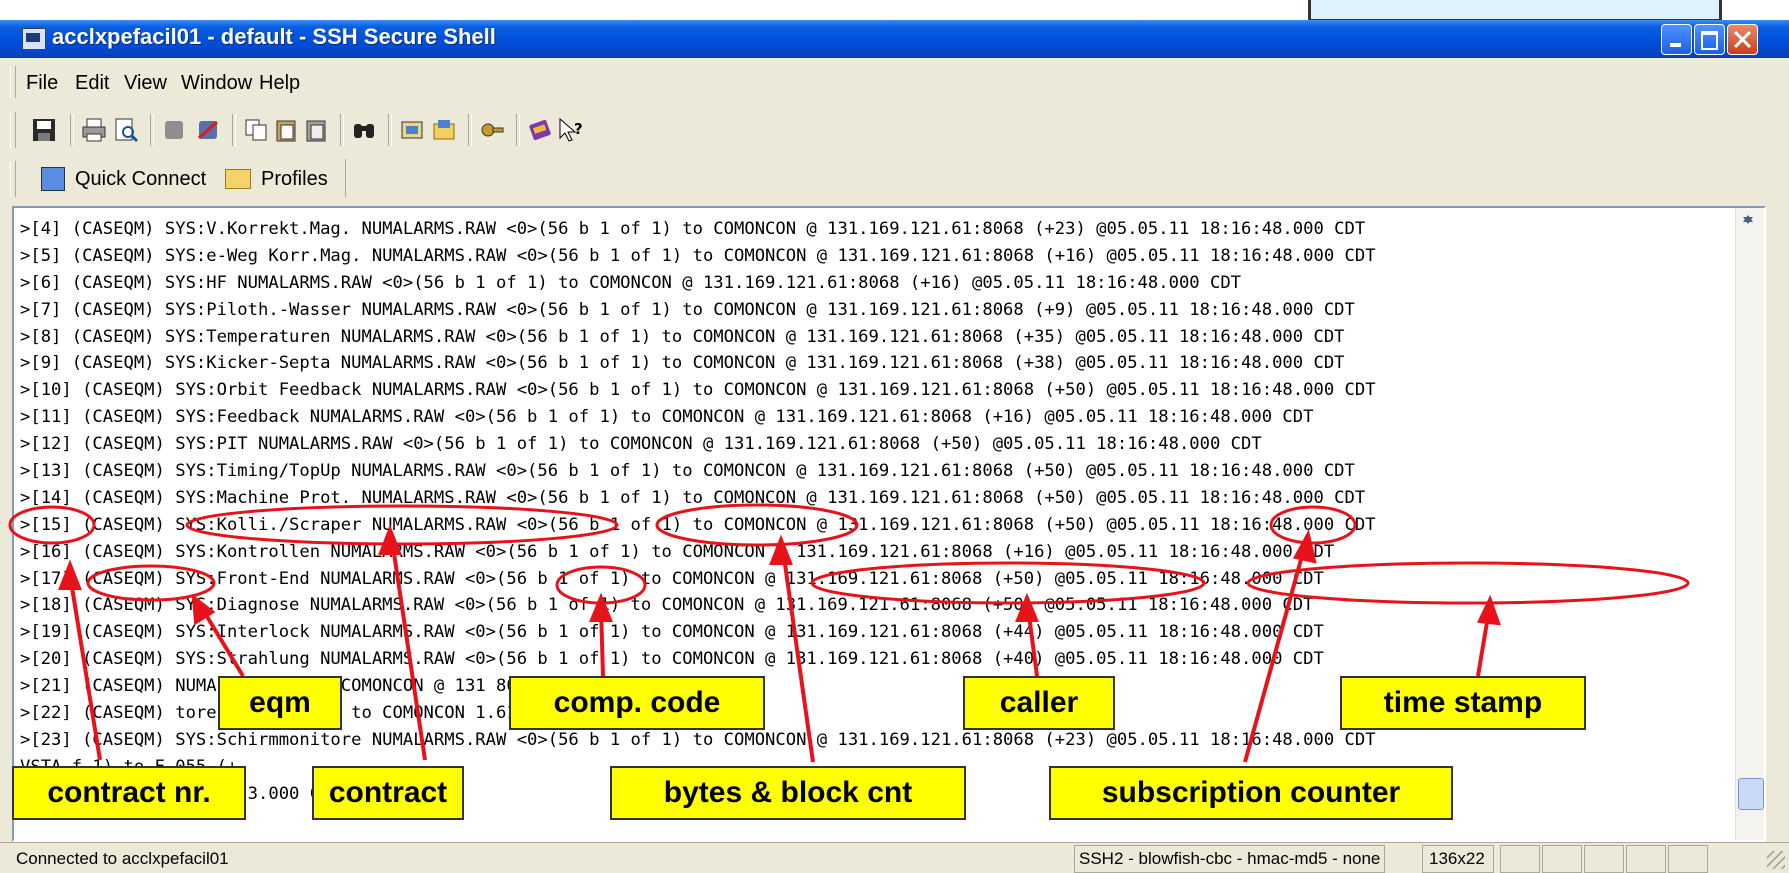 The width and height of the screenshot is (1789, 873). I want to click on slide-header-box, so click(1515, 10).